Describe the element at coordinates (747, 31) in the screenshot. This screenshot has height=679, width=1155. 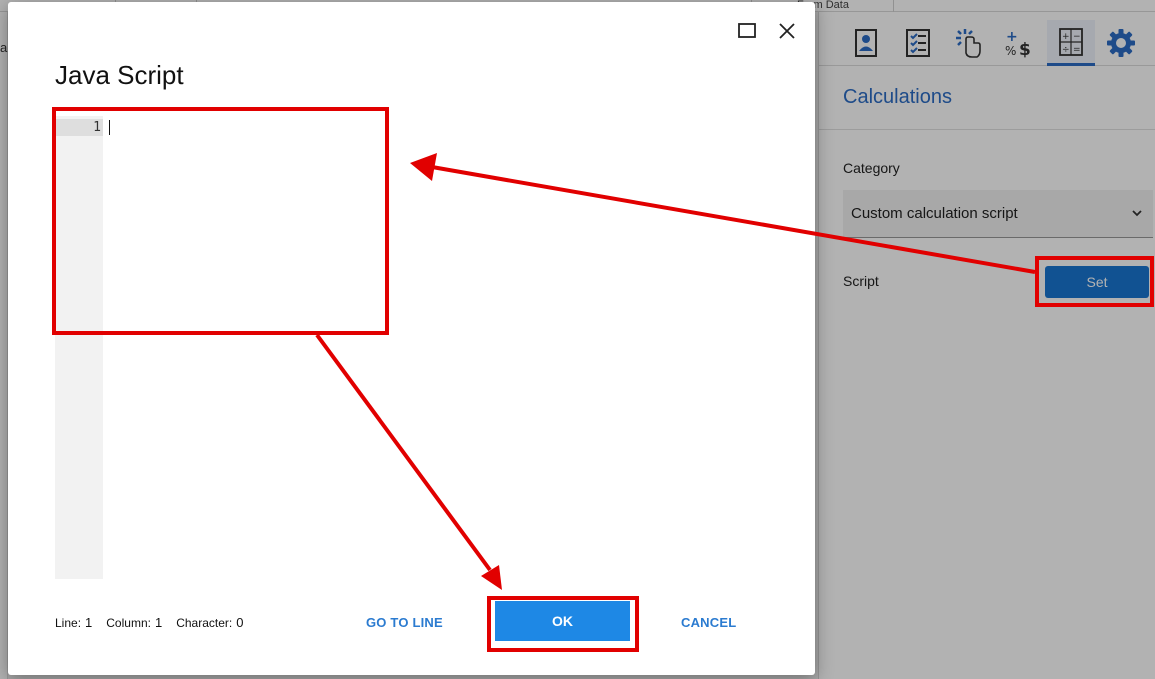
I see `maximize-icon` at that location.